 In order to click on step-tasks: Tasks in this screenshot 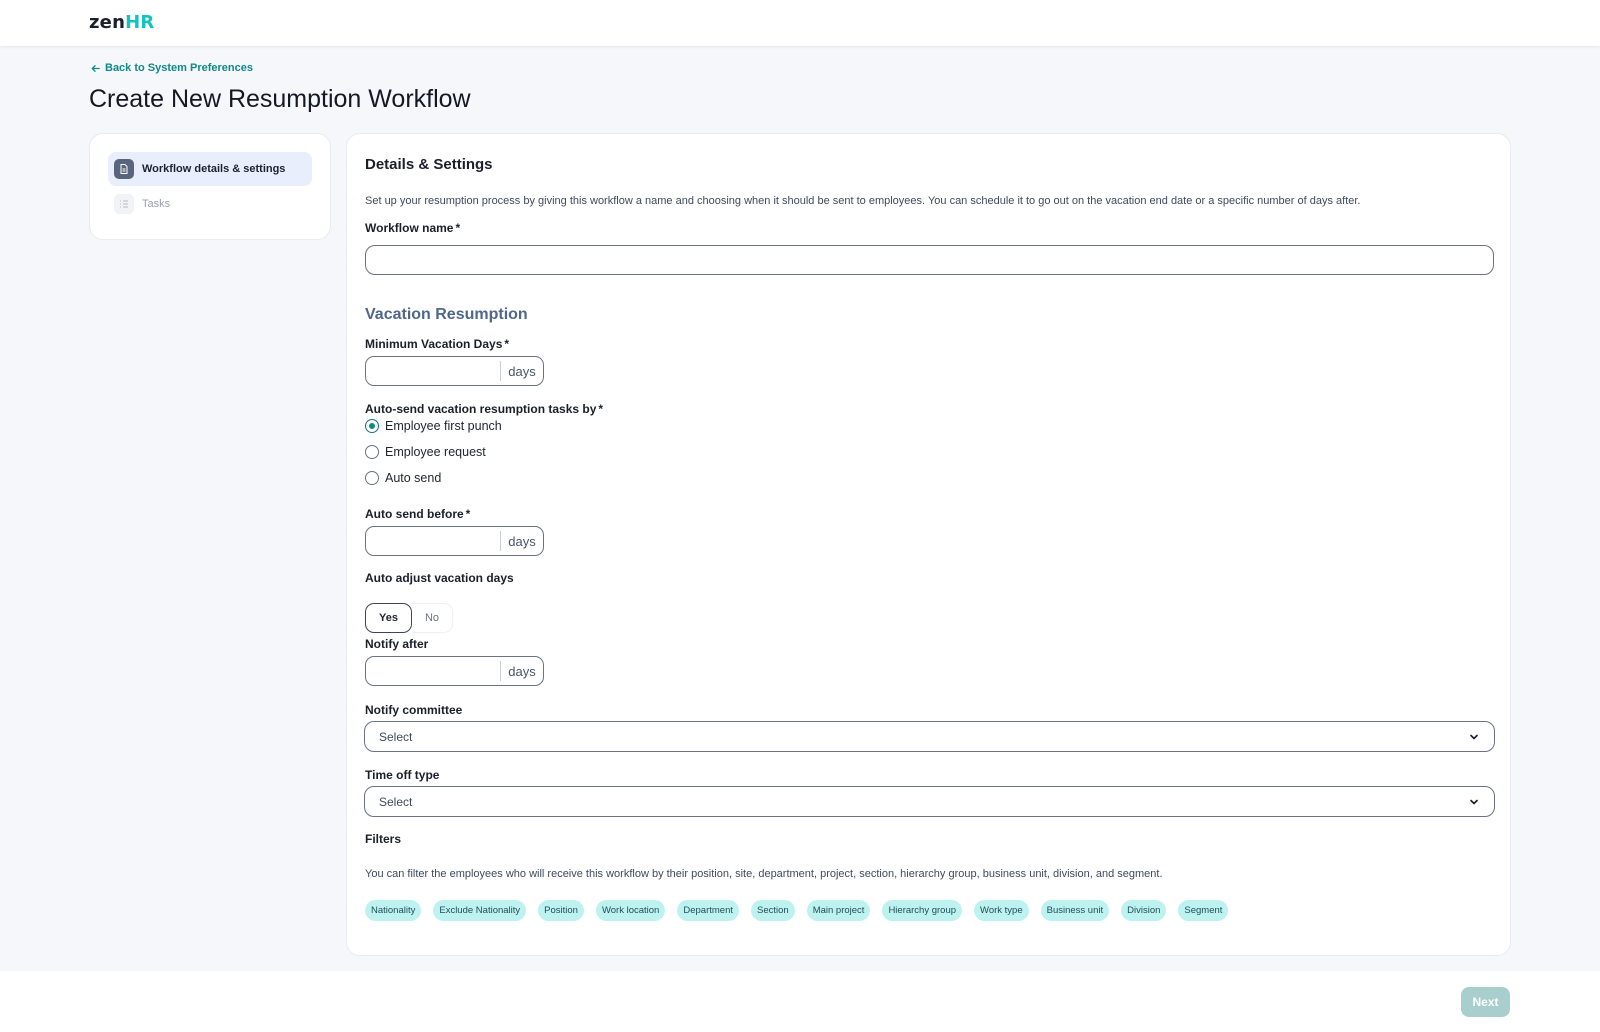, I will do `click(210, 204)`.